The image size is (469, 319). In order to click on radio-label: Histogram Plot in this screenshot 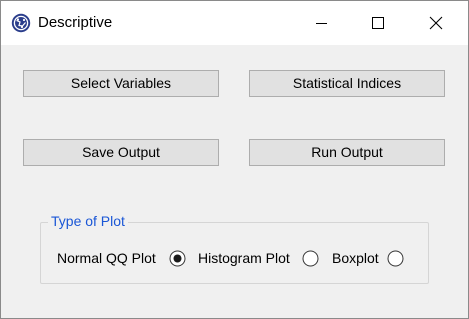, I will do `click(244, 258)`.